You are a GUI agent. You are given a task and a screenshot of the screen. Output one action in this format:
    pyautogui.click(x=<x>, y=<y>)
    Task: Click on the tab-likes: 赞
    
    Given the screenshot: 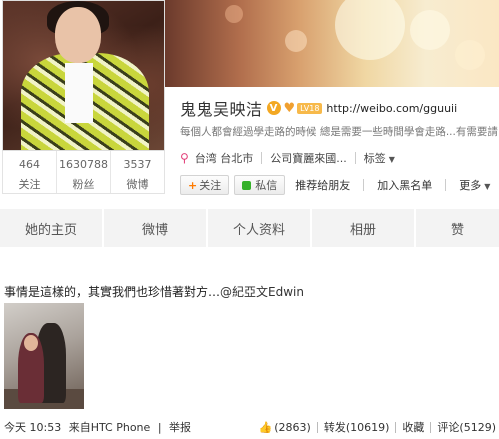 What is the action you would take?
    pyautogui.click(x=457, y=228)
    